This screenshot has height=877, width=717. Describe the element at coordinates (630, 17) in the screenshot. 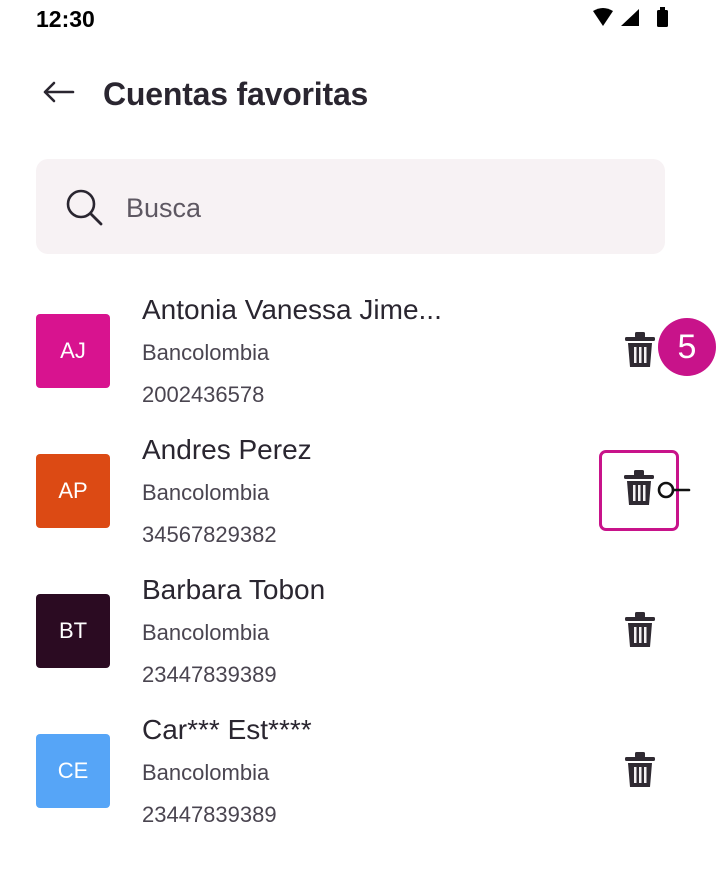

I see `signal-icon` at that location.